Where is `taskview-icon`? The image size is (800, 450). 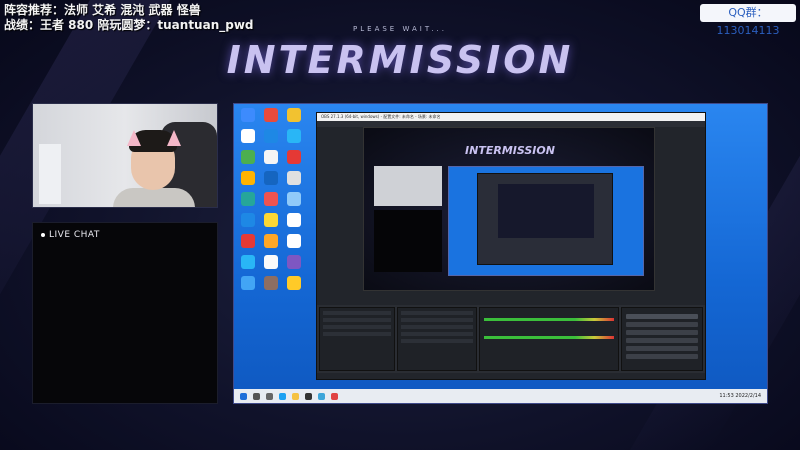
taskview-icon is located at coordinates (269, 396).